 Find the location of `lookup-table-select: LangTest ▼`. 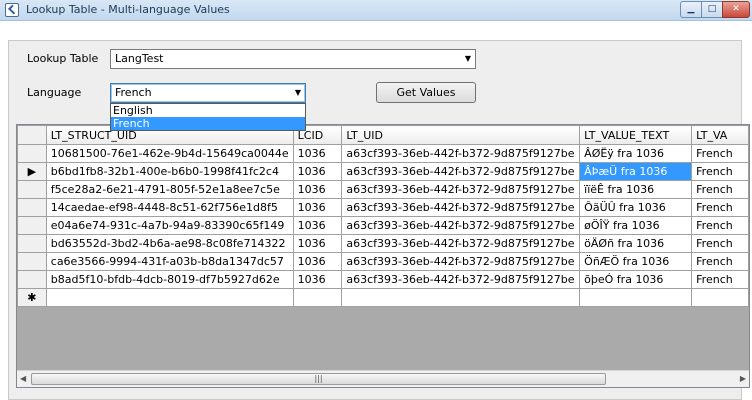

lookup-table-select: LangTest ▼ is located at coordinates (293, 59).